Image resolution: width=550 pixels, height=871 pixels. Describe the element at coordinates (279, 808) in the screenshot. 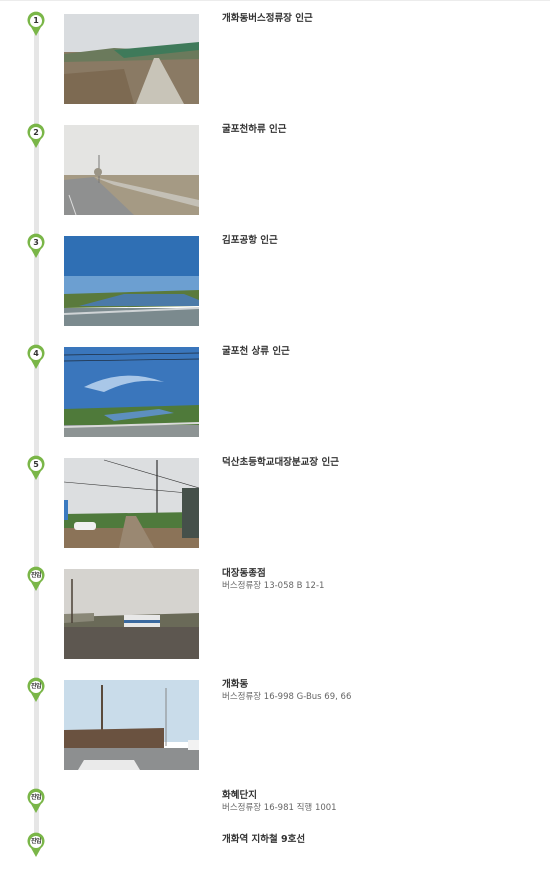

I see `stop-subtitle: 버스정류장 16-981 직행 1001` at that location.